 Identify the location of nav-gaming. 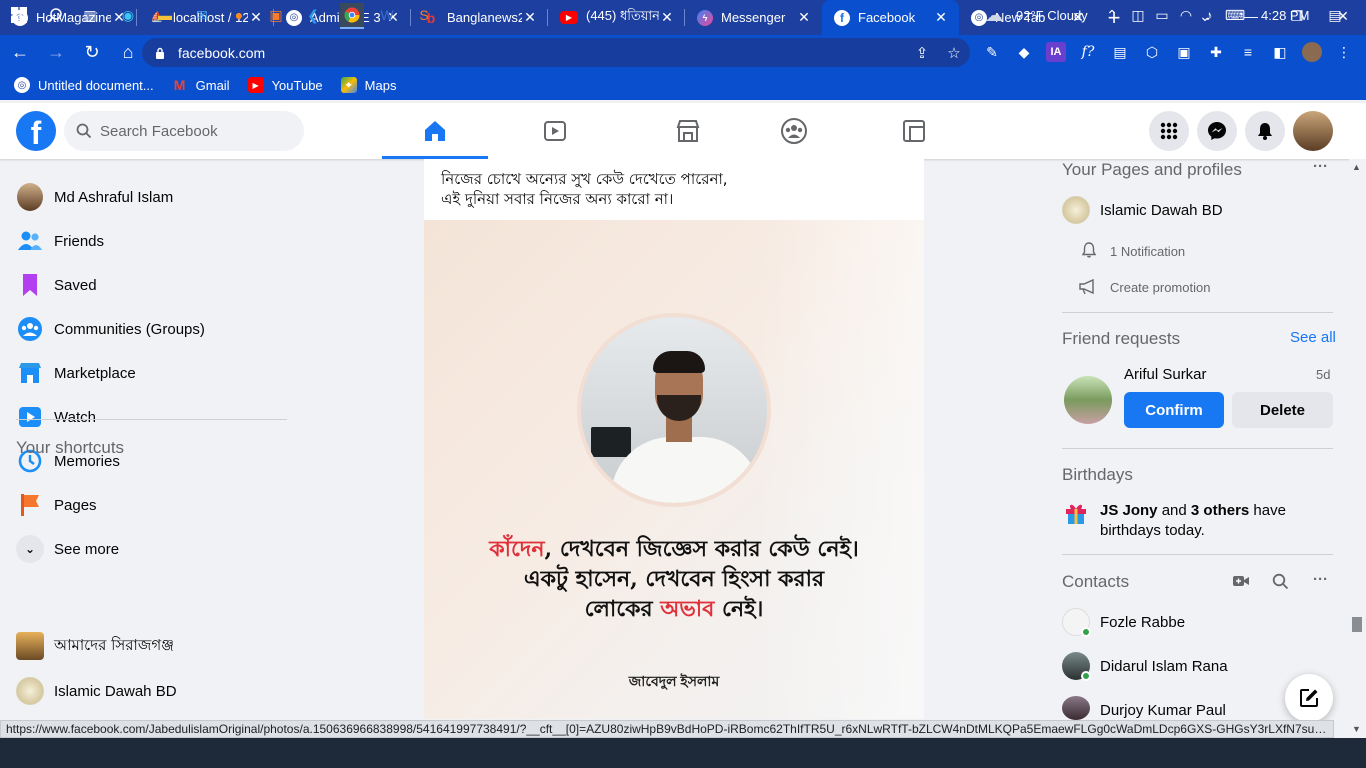
(914, 131).